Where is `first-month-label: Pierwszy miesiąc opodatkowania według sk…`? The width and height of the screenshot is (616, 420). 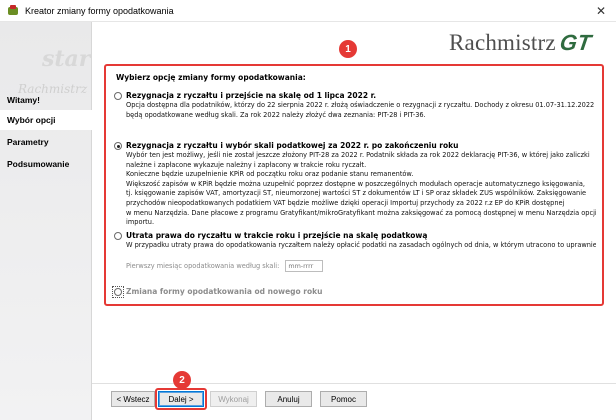
first-month-label: Pierwszy miesiąc opodatkowania według sk… is located at coordinates (203, 266).